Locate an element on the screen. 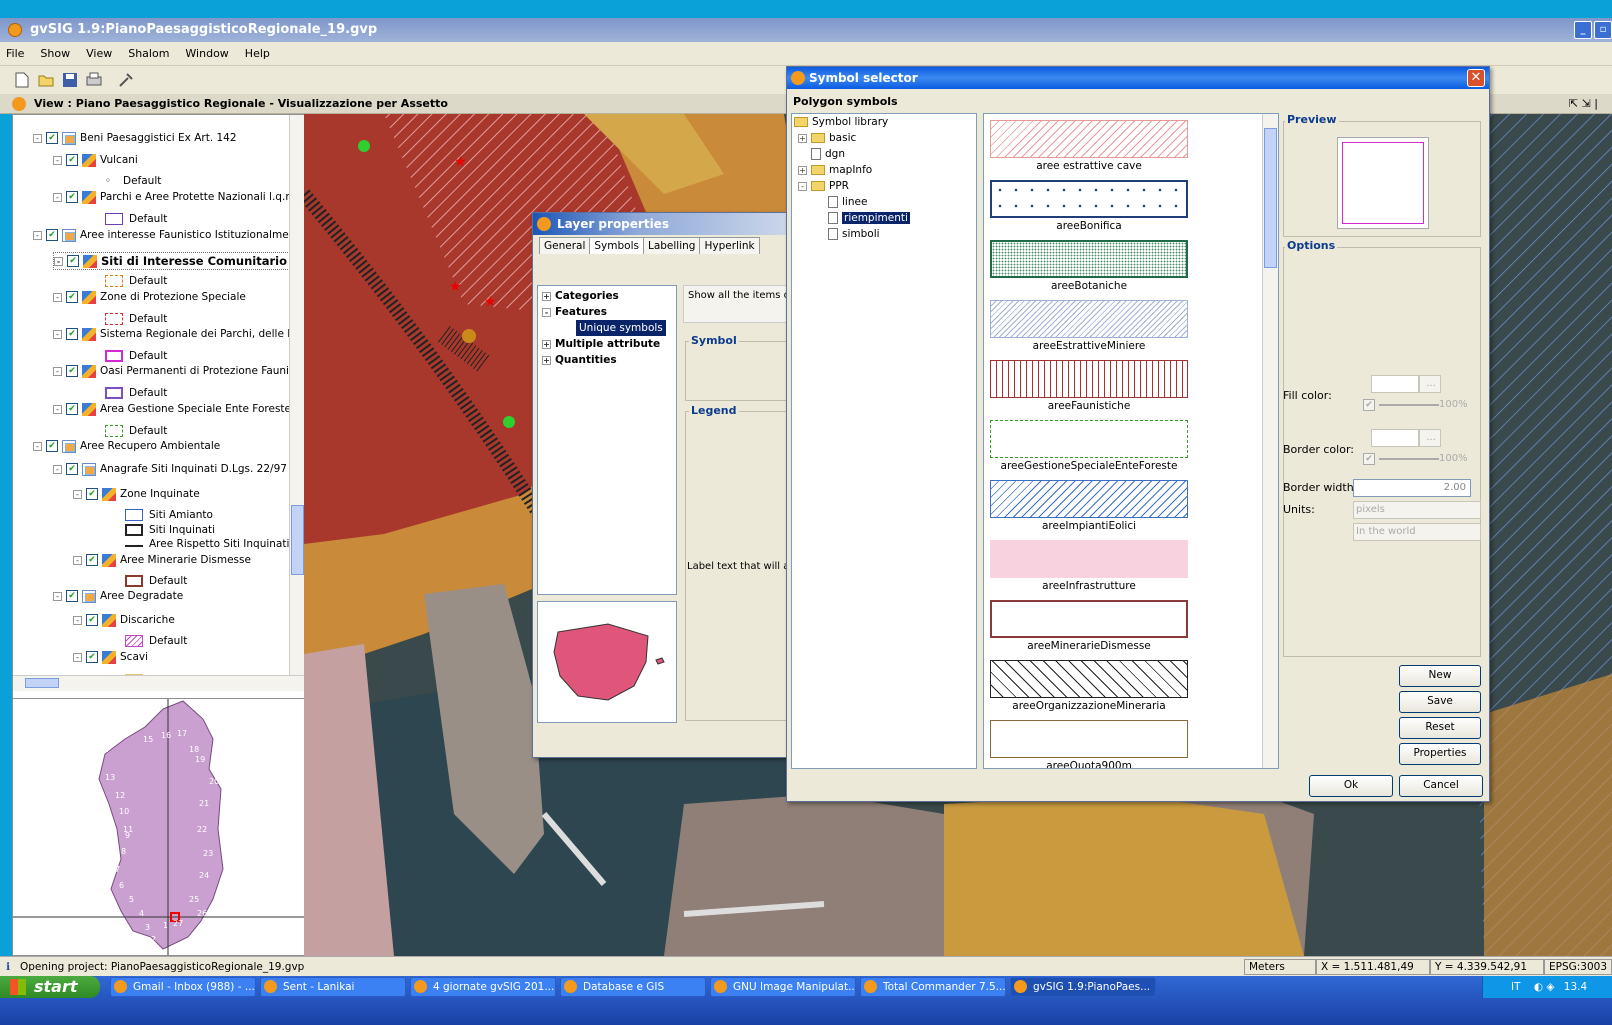 Image resolution: width=1612 pixels, height=1025 pixels. symbol-item: areeInfrastrutture is located at coordinates (1089, 565).